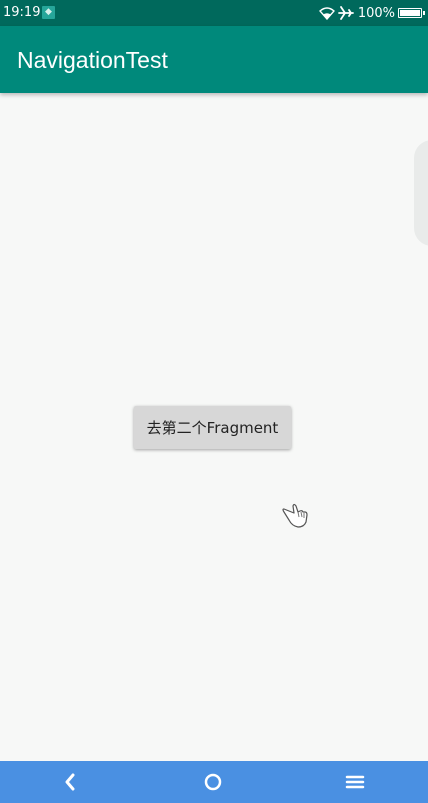 This screenshot has height=803, width=428. I want to click on battery-icon, so click(411, 13).